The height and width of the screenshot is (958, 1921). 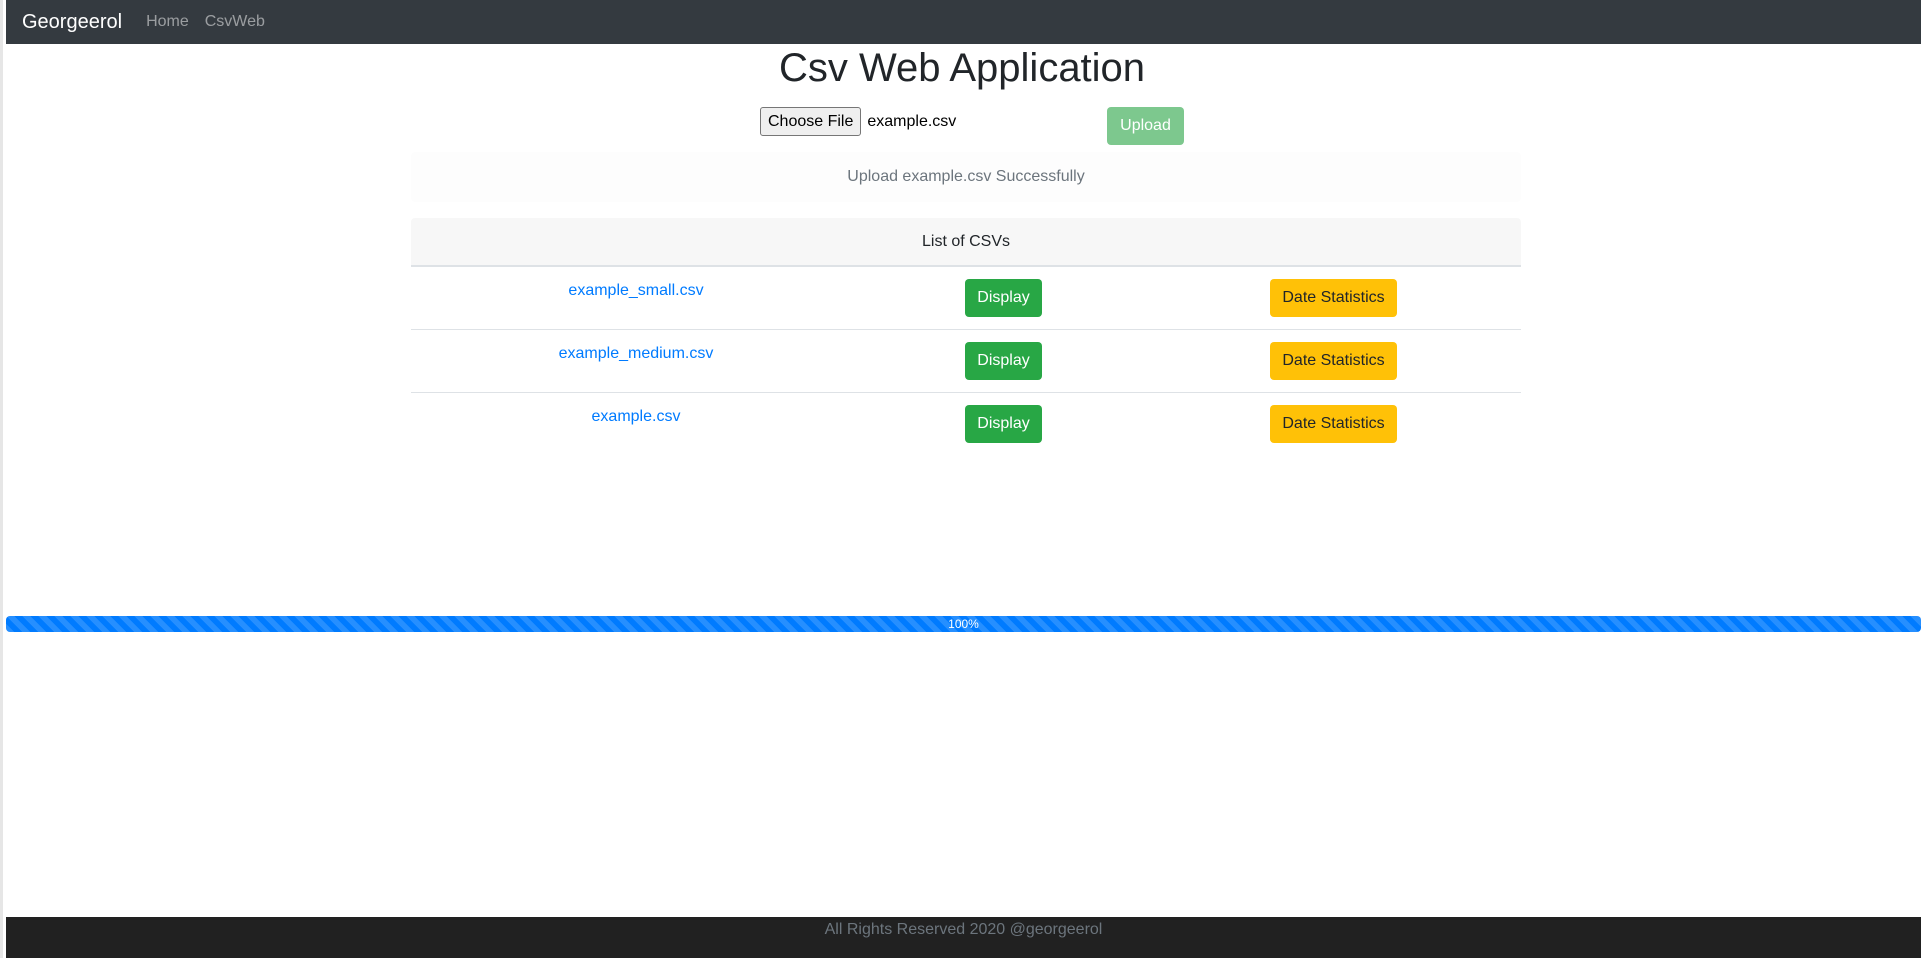 I want to click on csv-file-link: example.csv, so click(x=636, y=416).